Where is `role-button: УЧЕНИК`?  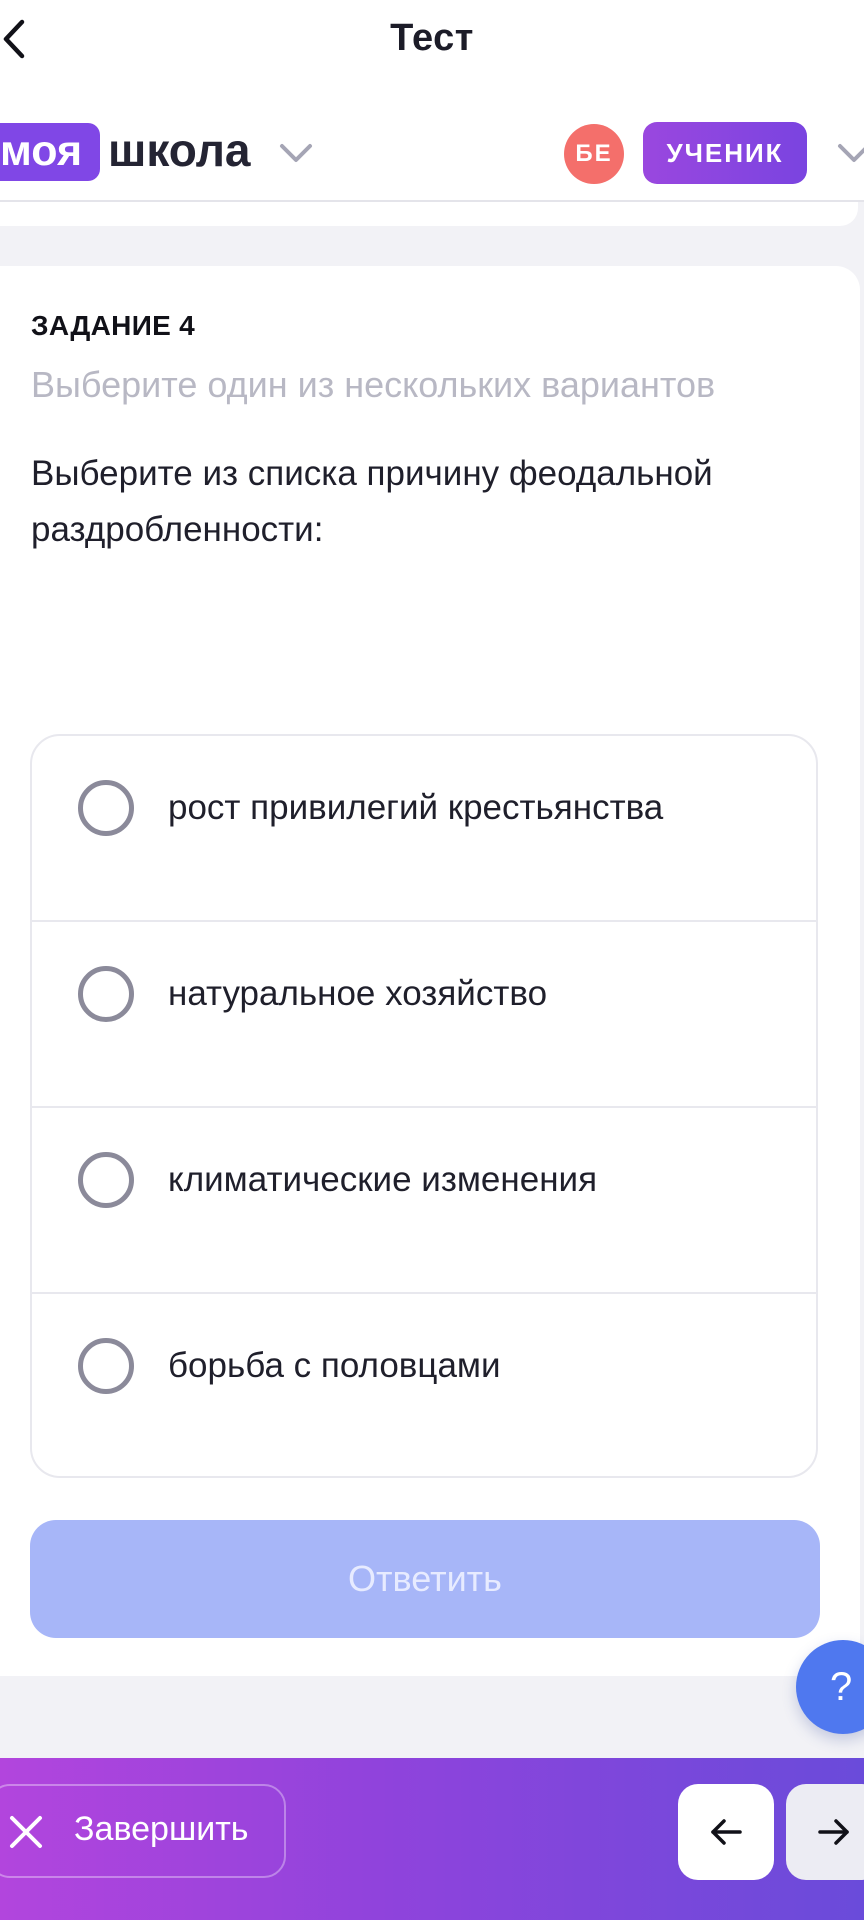
role-button: УЧЕНИК is located at coordinates (725, 153).